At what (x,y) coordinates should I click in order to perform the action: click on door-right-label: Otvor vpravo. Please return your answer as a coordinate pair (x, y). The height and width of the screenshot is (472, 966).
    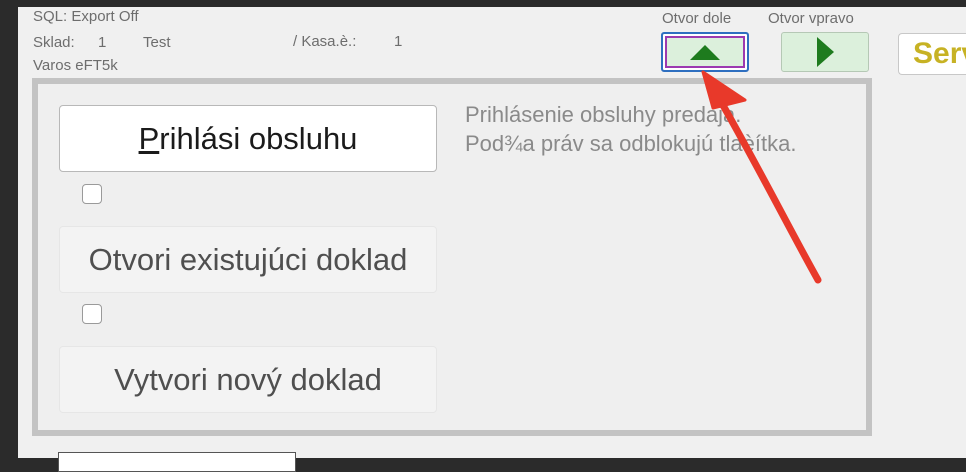
    Looking at the image, I should click on (811, 18).